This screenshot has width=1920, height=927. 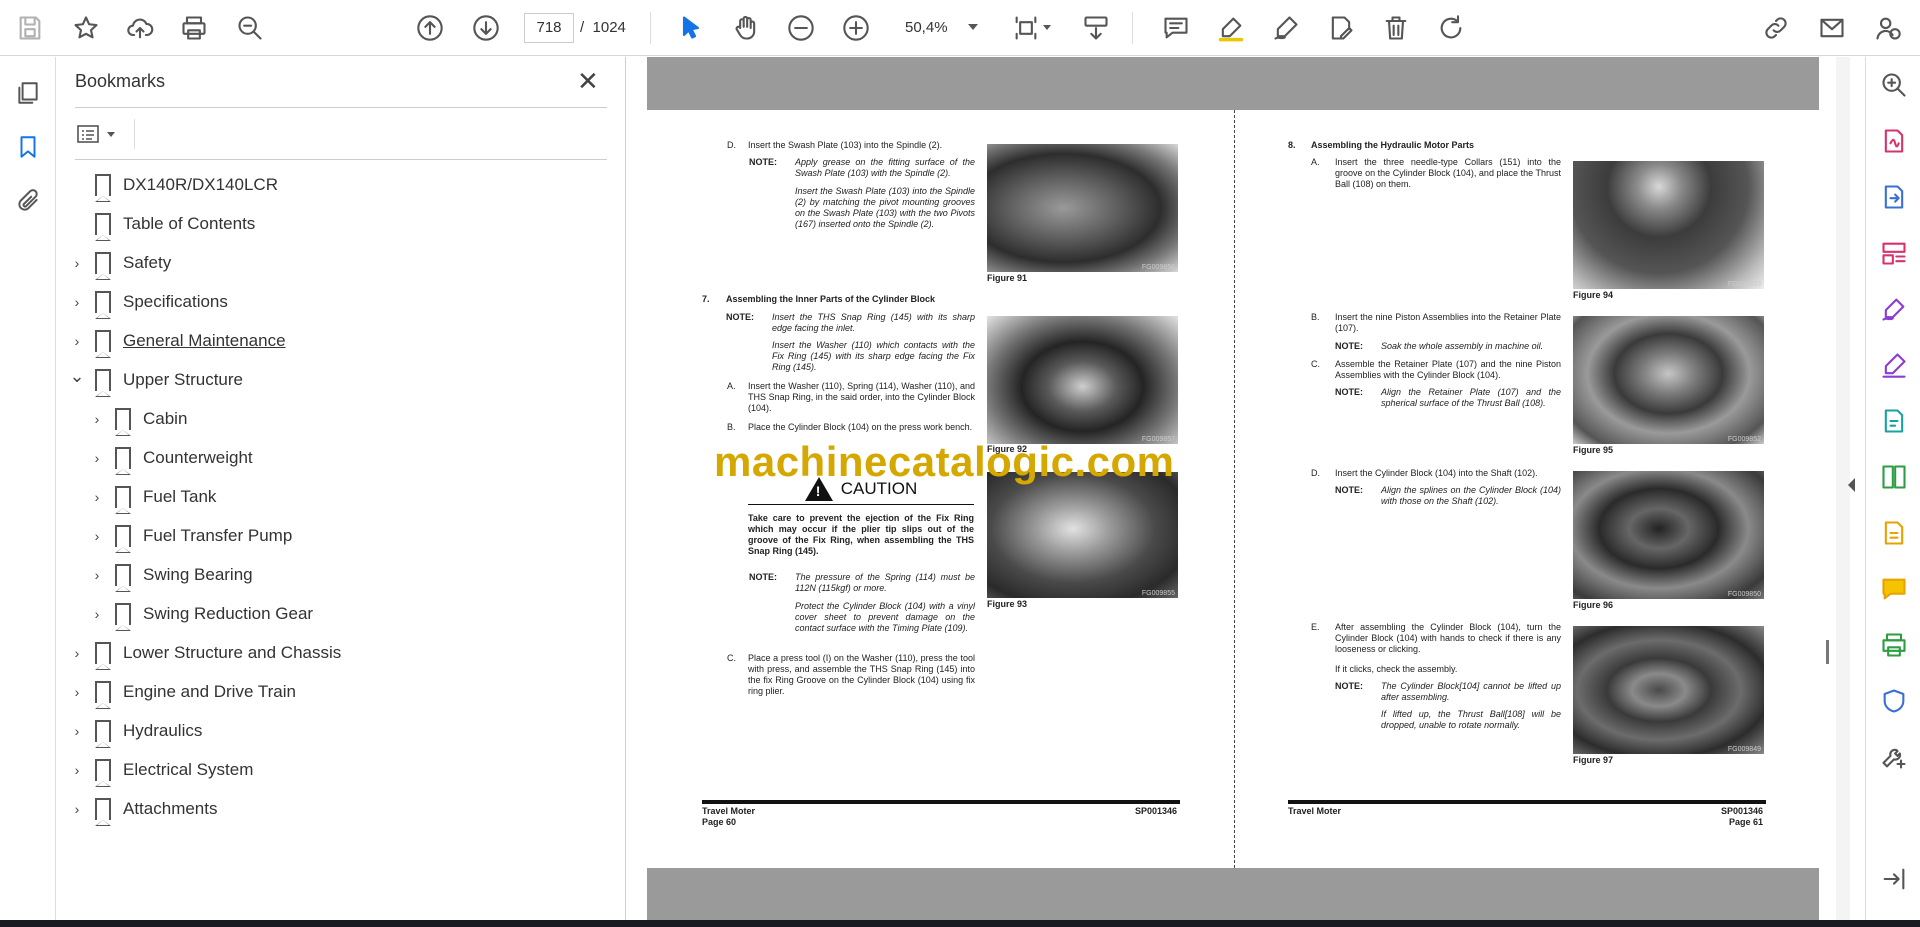 I want to click on attachments-paperclip-icon, so click(x=28, y=201).